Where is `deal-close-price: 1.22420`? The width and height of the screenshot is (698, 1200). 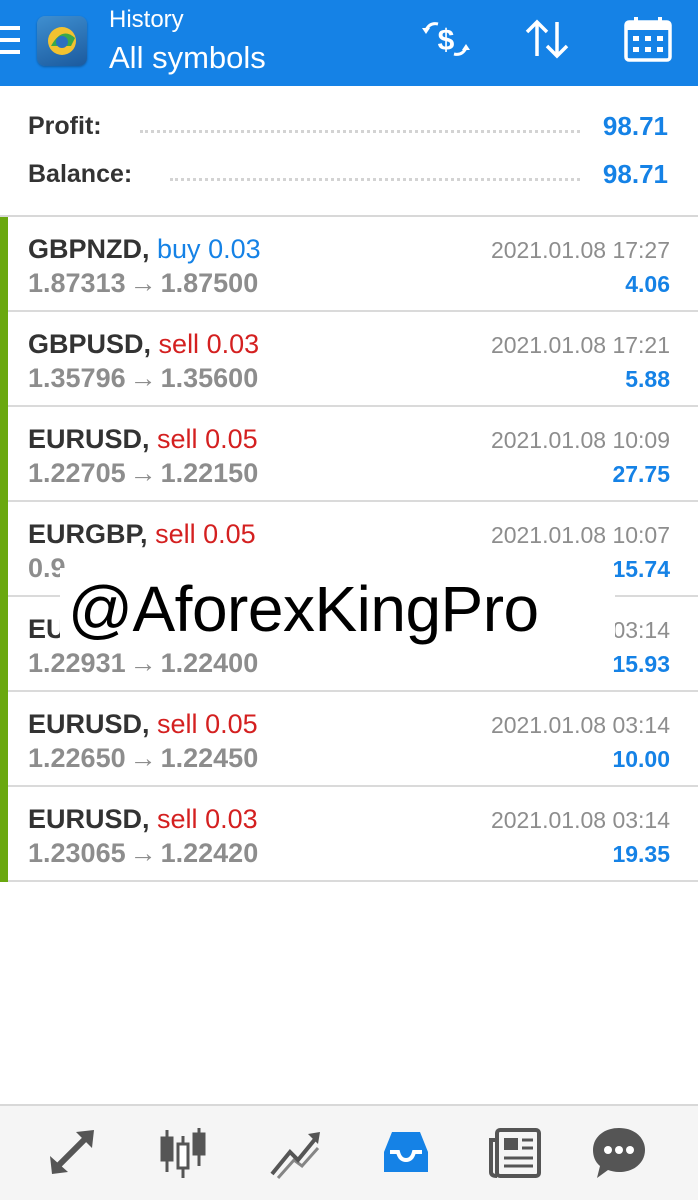 deal-close-price: 1.22420 is located at coordinates (209, 853).